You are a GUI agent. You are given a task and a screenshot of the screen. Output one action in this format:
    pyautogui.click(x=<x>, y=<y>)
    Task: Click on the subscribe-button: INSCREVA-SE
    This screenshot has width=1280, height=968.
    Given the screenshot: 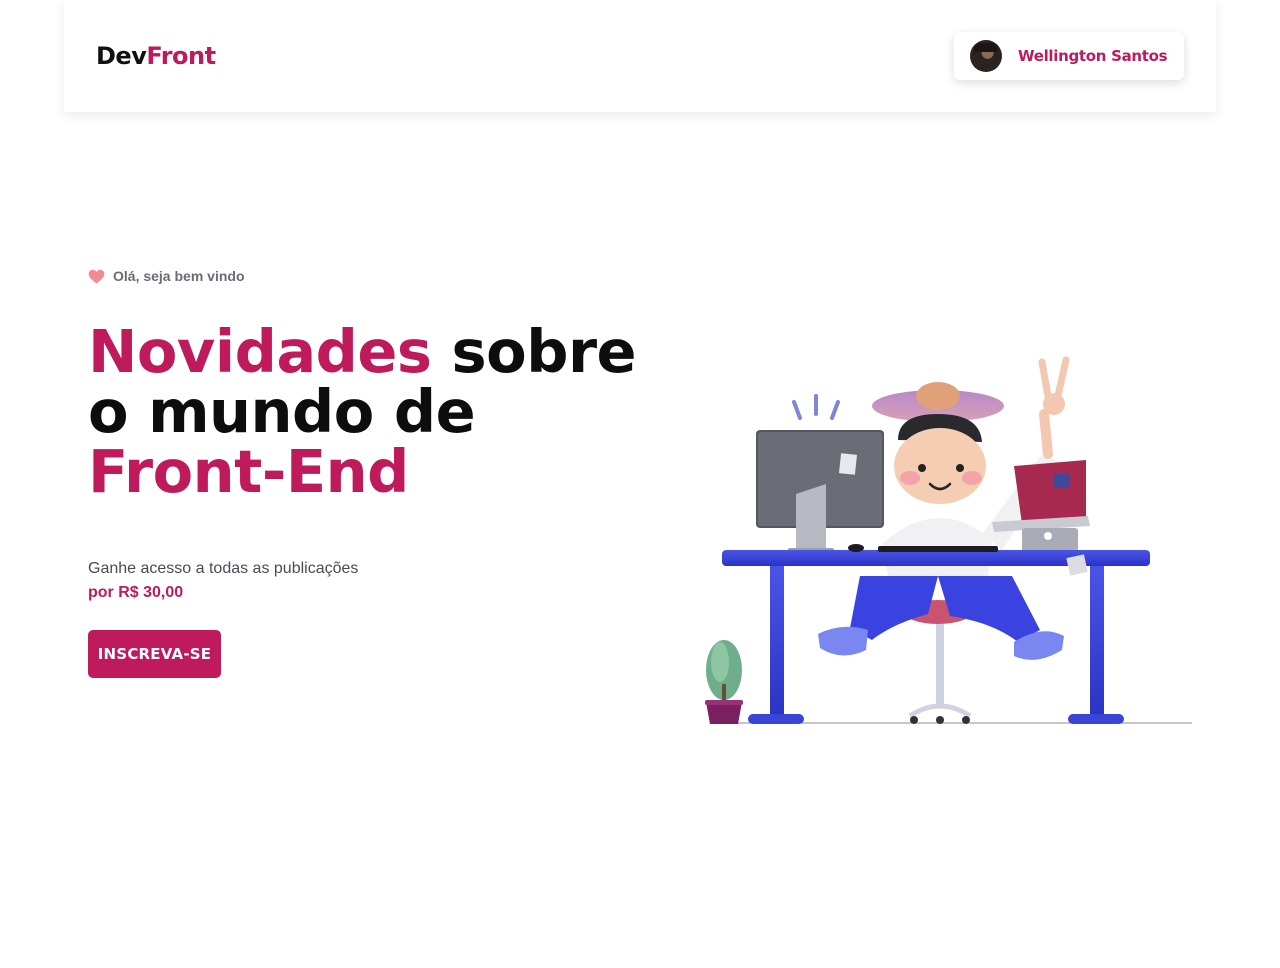 What is the action you would take?
    pyautogui.click(x=154, y=654)
    